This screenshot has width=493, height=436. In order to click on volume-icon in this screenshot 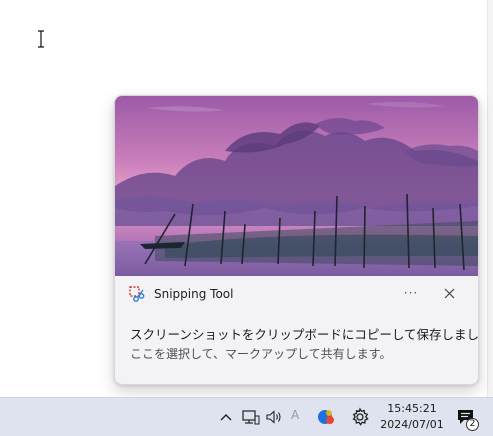, I will do `click(274, 417)`.